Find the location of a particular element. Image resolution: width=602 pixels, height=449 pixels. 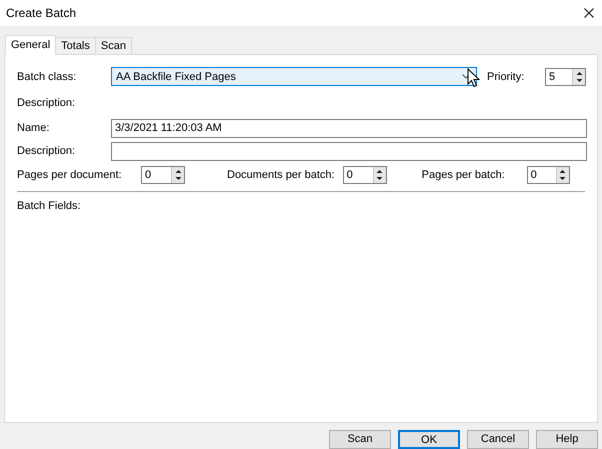

number-spinner: 5 is located at coordinates (565, 77).